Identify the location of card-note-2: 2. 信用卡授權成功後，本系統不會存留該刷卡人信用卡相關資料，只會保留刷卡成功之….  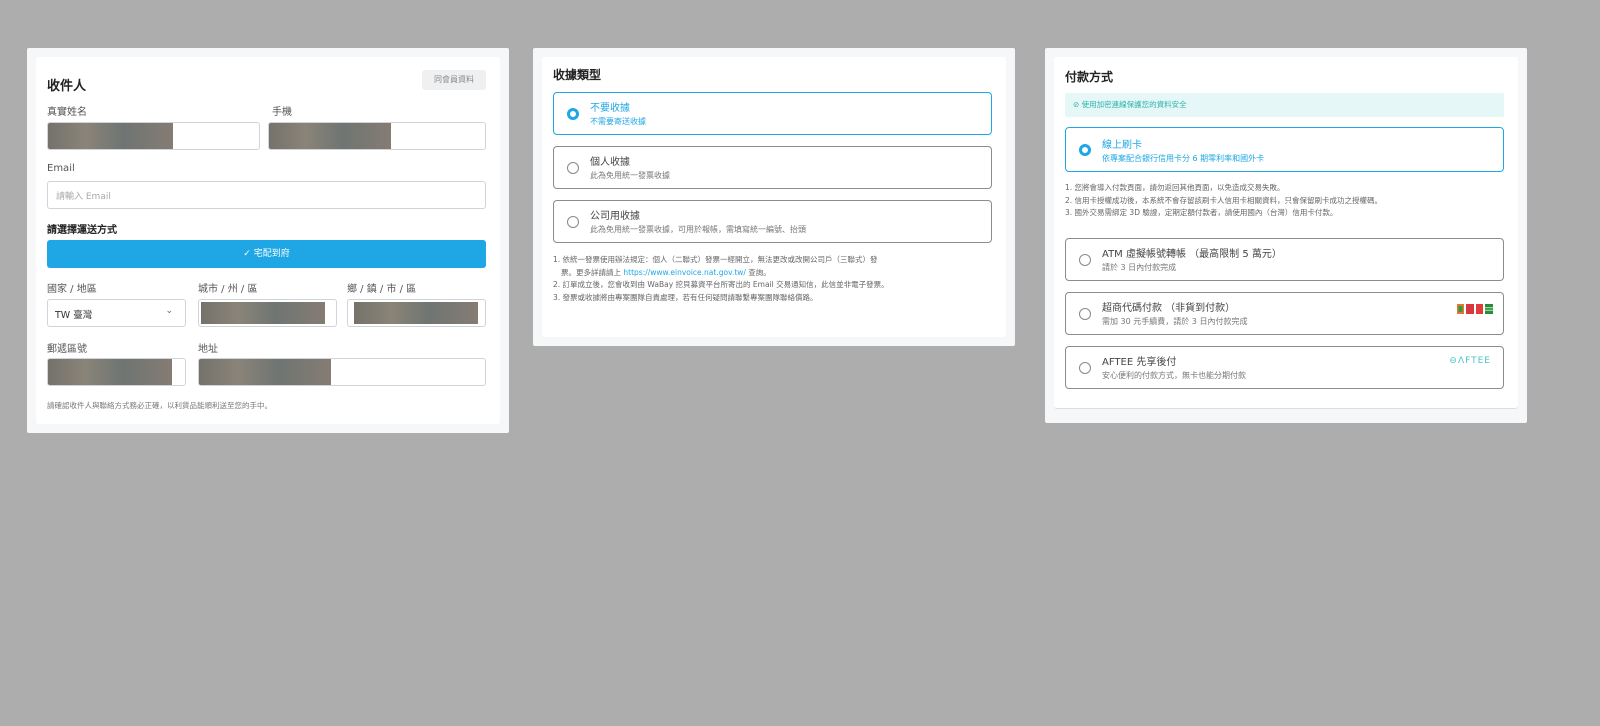
(1224, 200).